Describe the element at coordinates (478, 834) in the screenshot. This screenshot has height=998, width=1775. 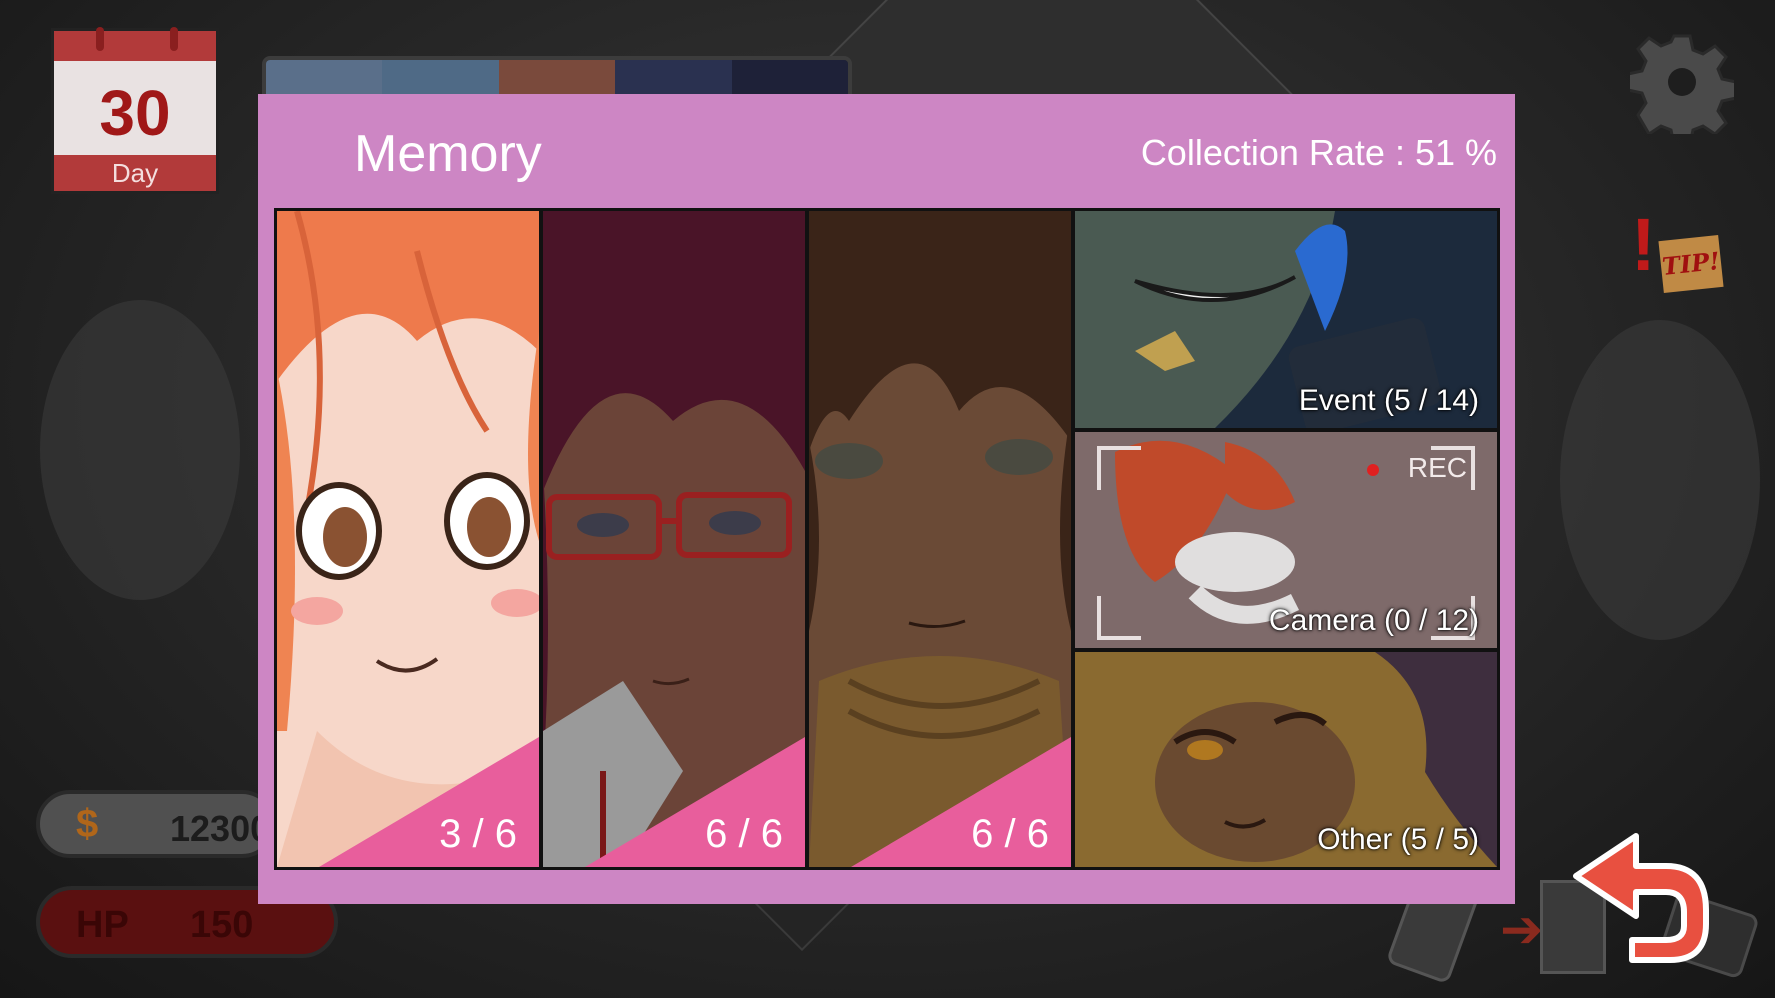
I see `character-1-count: 3 / 6` at that location.